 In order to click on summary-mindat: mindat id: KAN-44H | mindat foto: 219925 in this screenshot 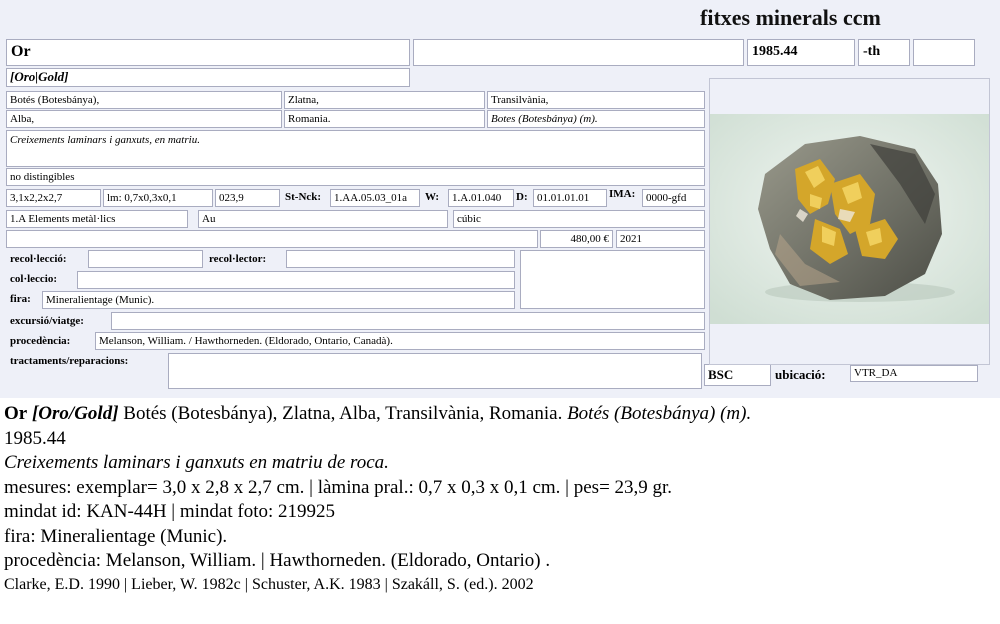, I will do `click(169, 511)`.